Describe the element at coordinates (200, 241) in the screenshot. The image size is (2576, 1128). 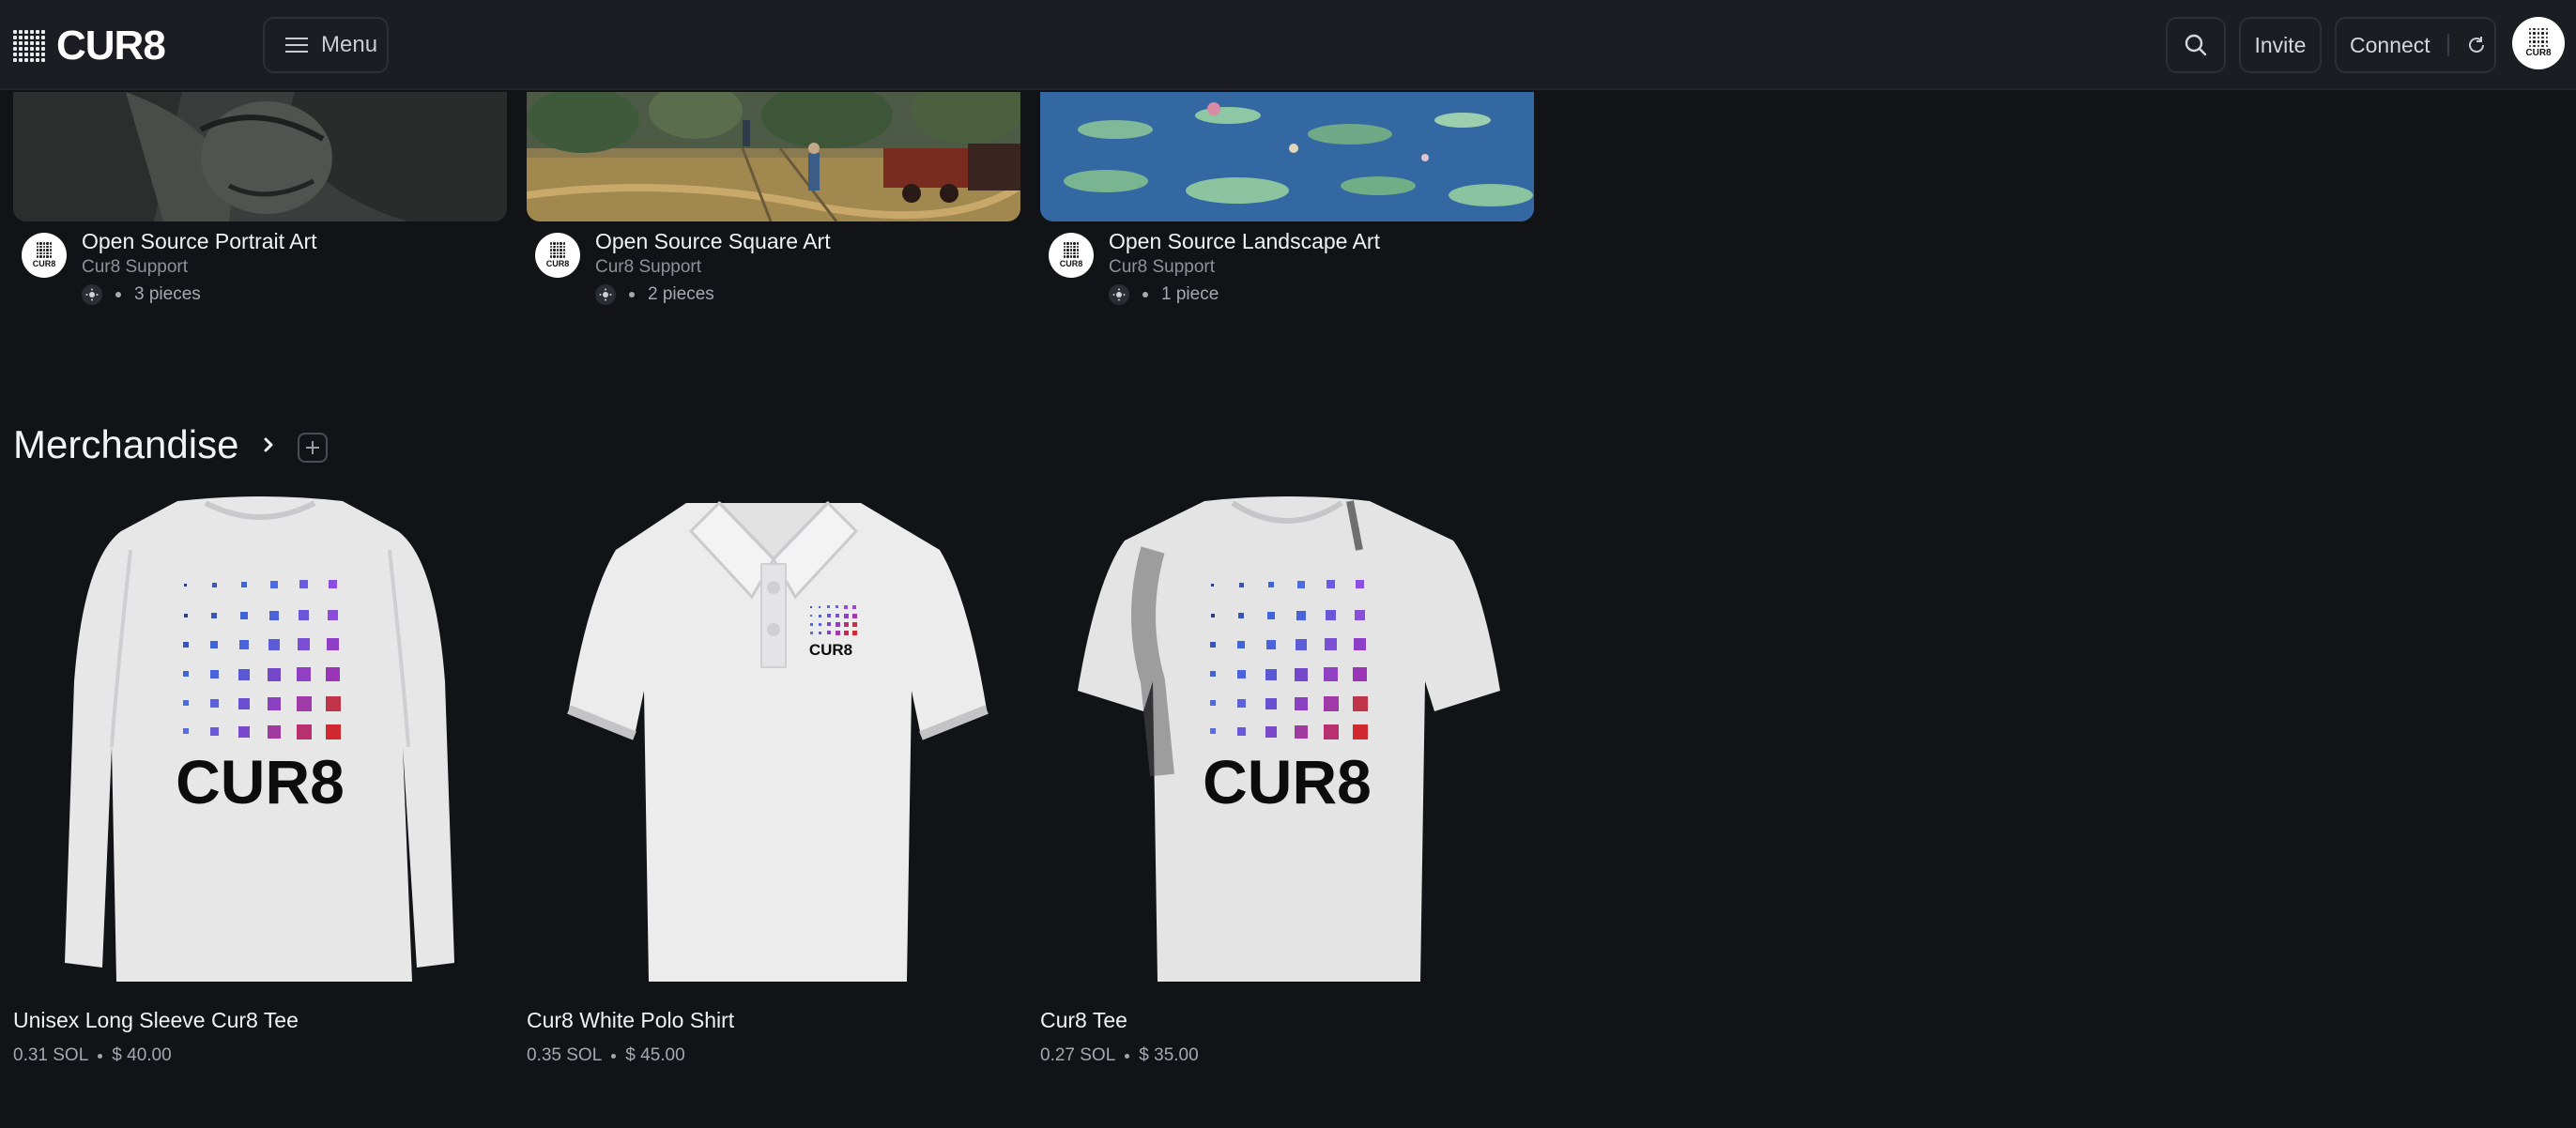
I see `collection-title: Open Source Portrait Art` at that location.